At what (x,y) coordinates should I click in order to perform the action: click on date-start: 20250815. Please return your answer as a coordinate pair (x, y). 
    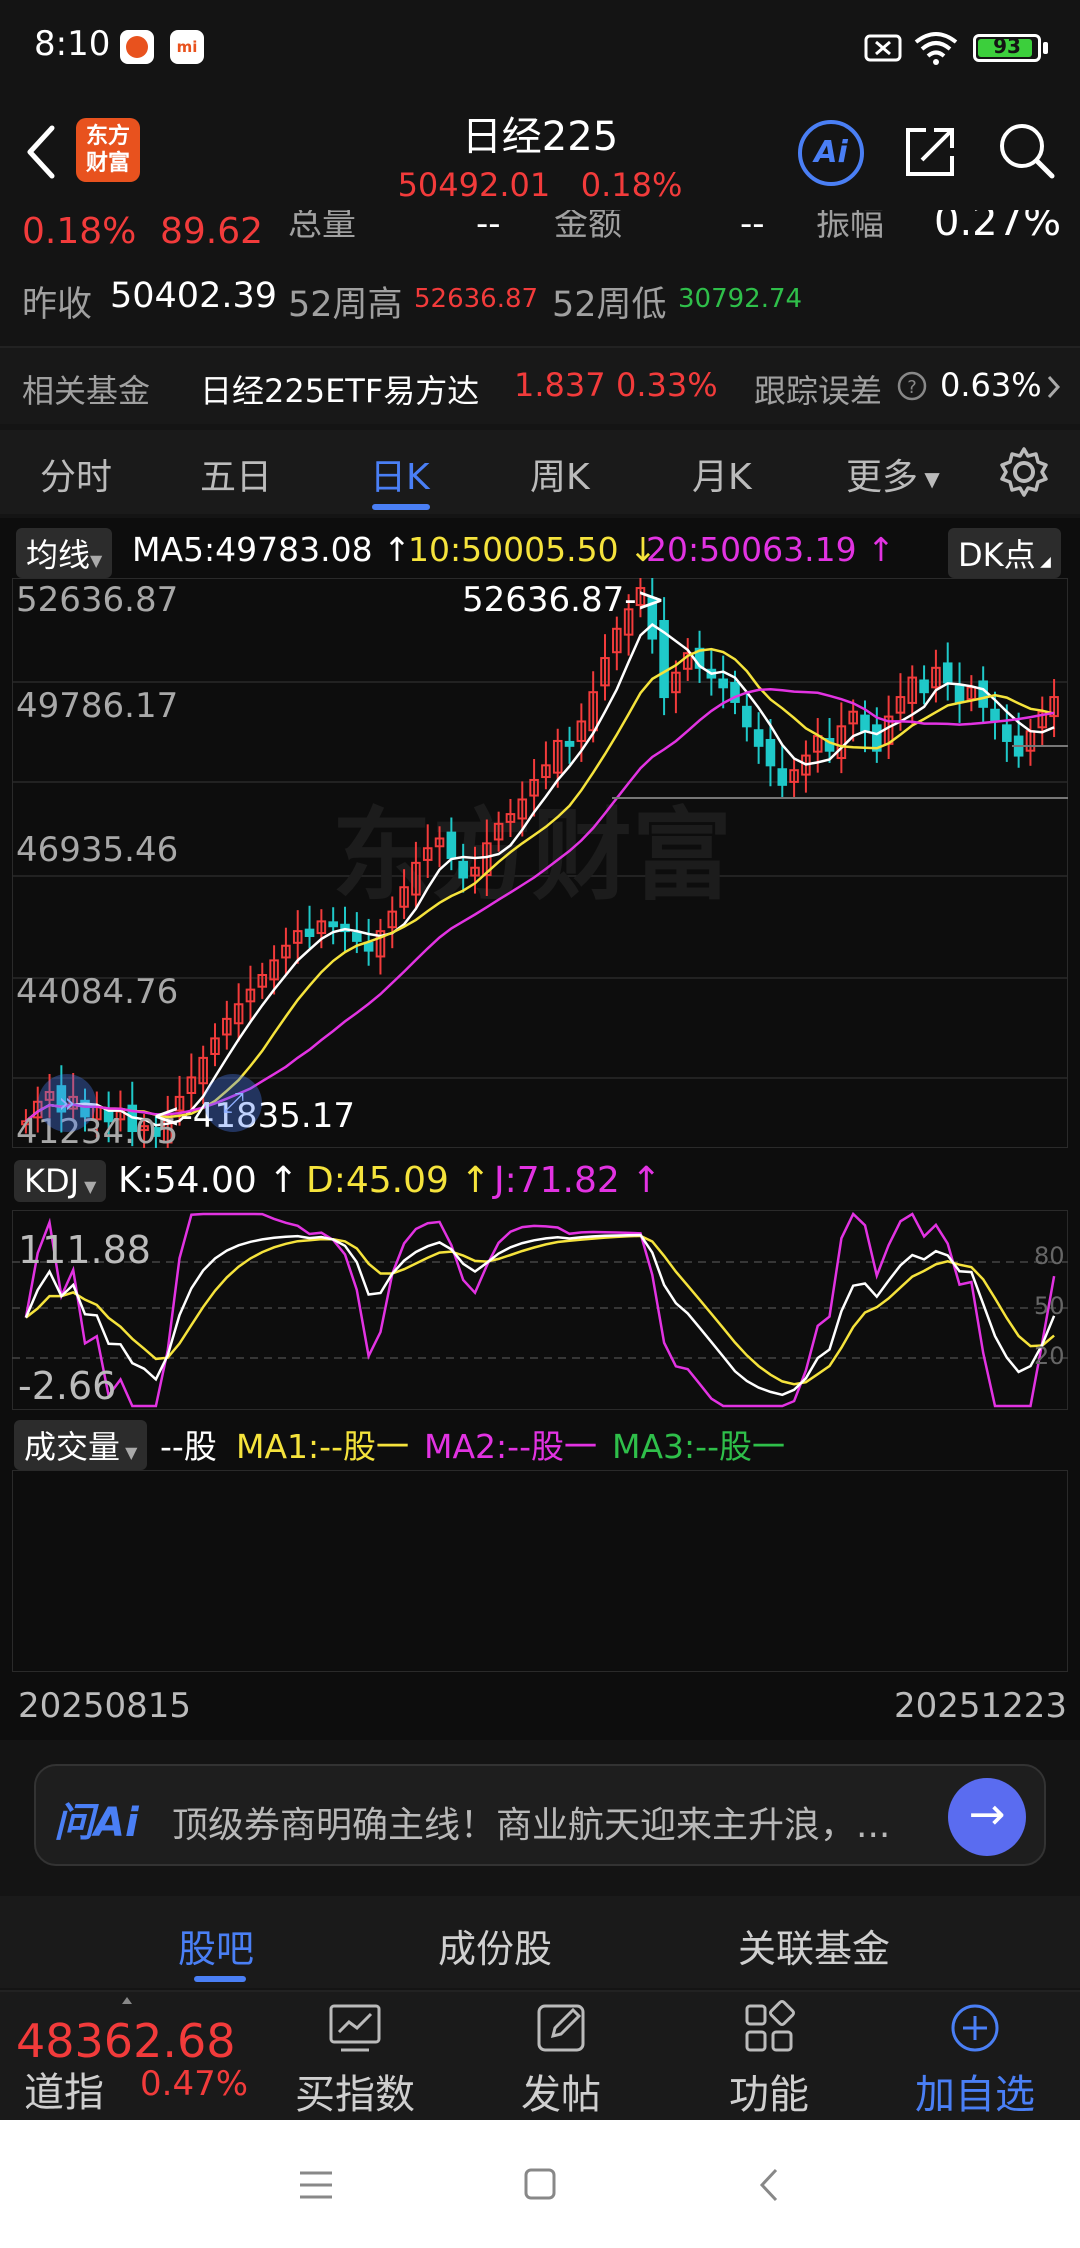
    Looking at the image, I should click on (105, 1706).